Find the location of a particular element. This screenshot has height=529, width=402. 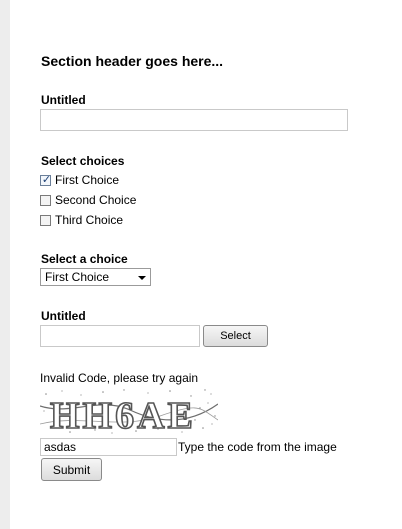

captcha-code-input is located at coordinates (108, 447).